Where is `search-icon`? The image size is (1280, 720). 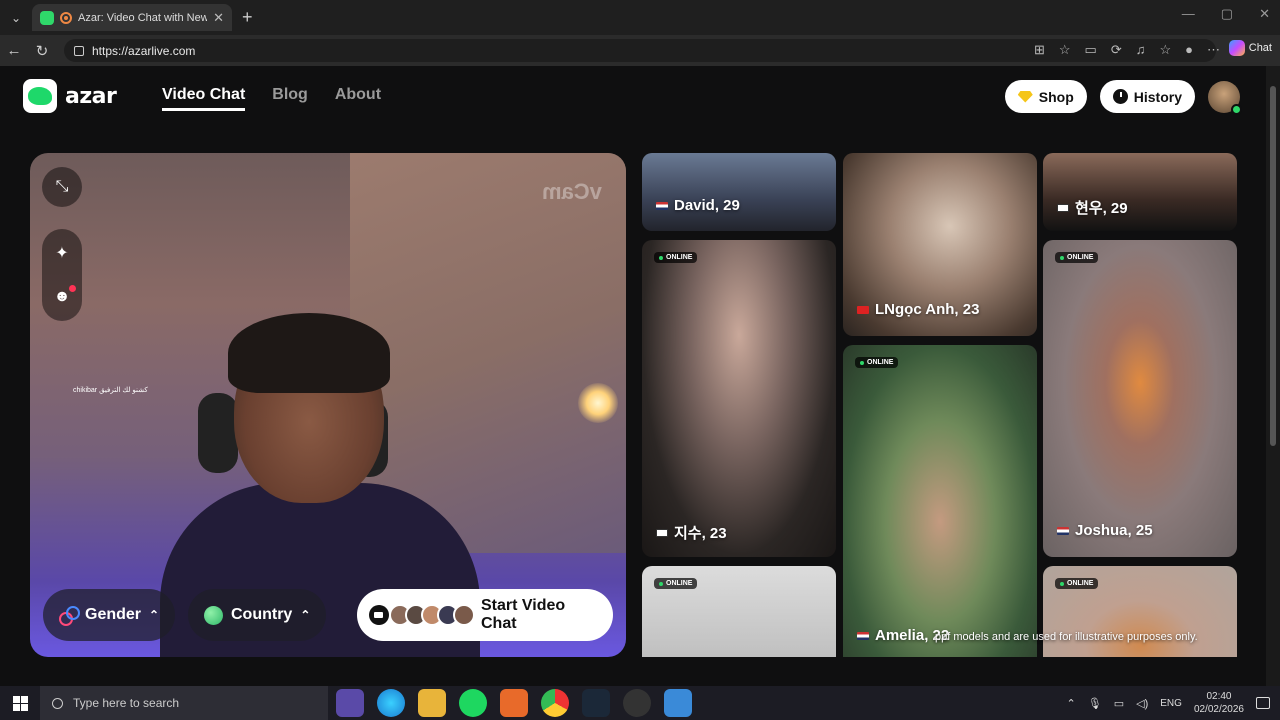 search-icon is located at coordinates (57, 703).